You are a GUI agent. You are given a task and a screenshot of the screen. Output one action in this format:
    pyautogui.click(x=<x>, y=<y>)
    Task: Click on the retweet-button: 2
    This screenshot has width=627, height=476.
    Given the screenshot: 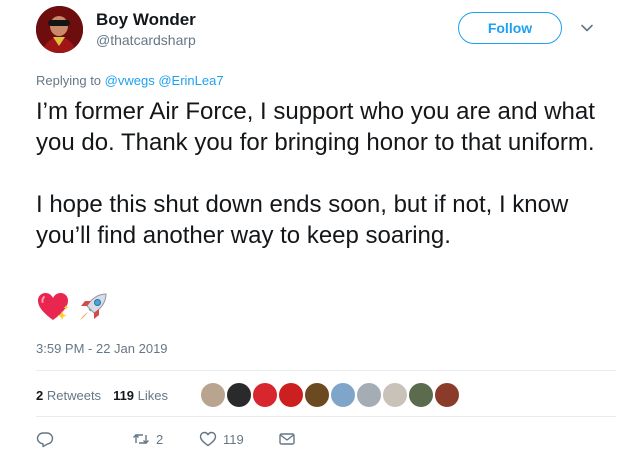 What is the action you would take?
    pyautogui.click(x=147, y=439)
    